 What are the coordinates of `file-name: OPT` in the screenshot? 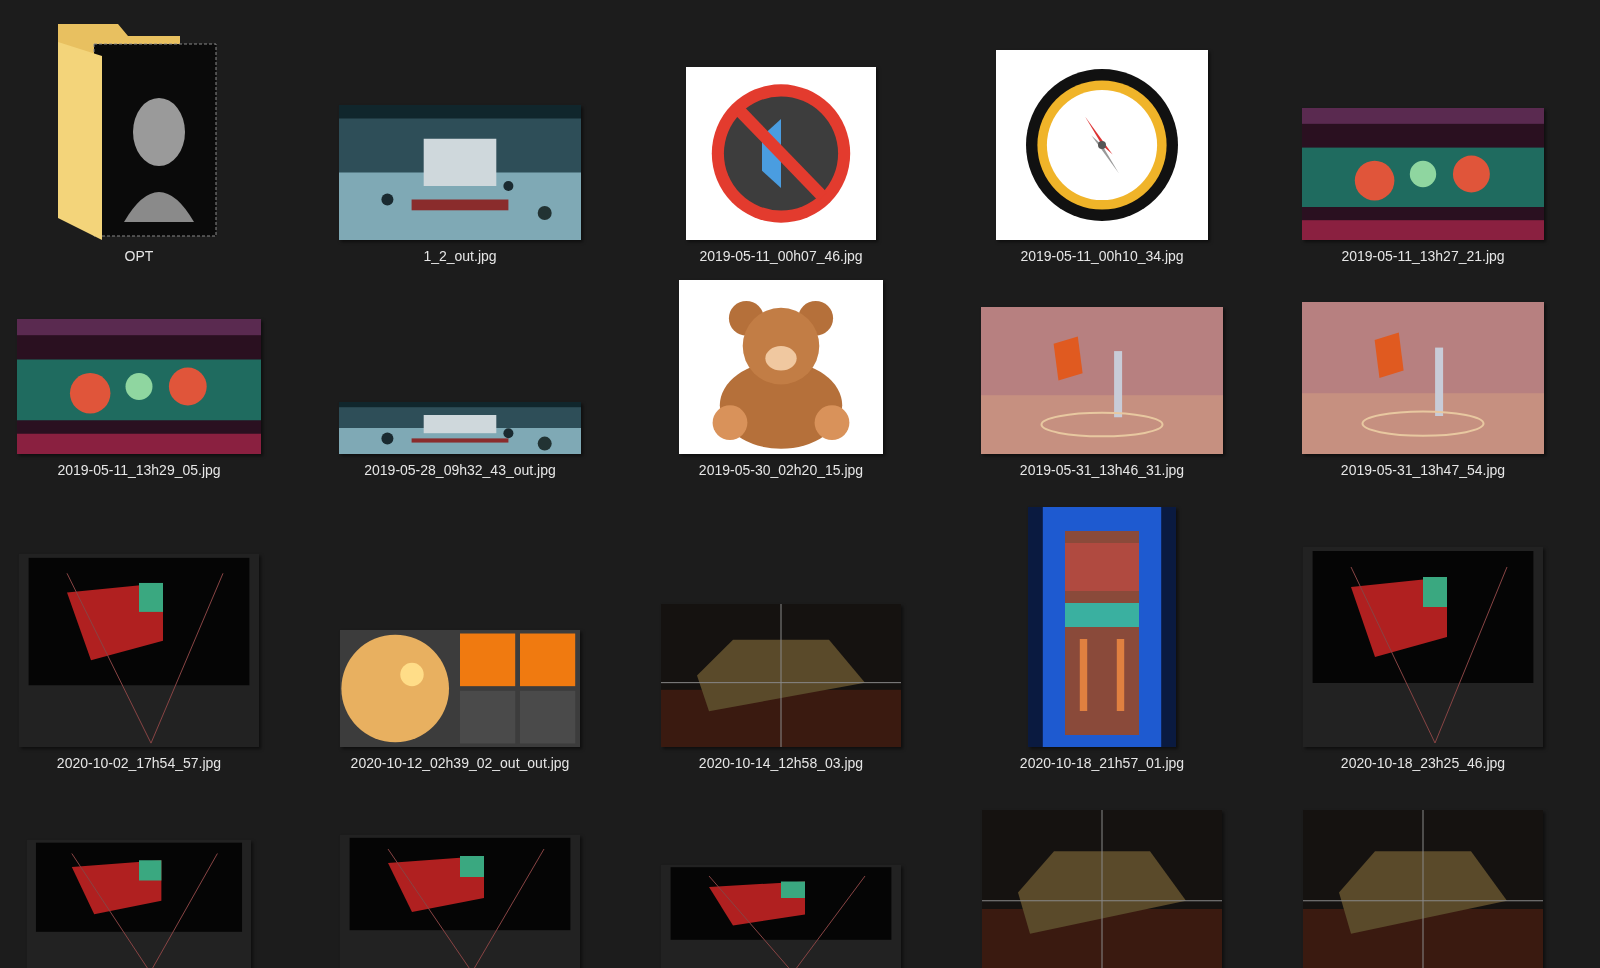 It's located at (139, 258).